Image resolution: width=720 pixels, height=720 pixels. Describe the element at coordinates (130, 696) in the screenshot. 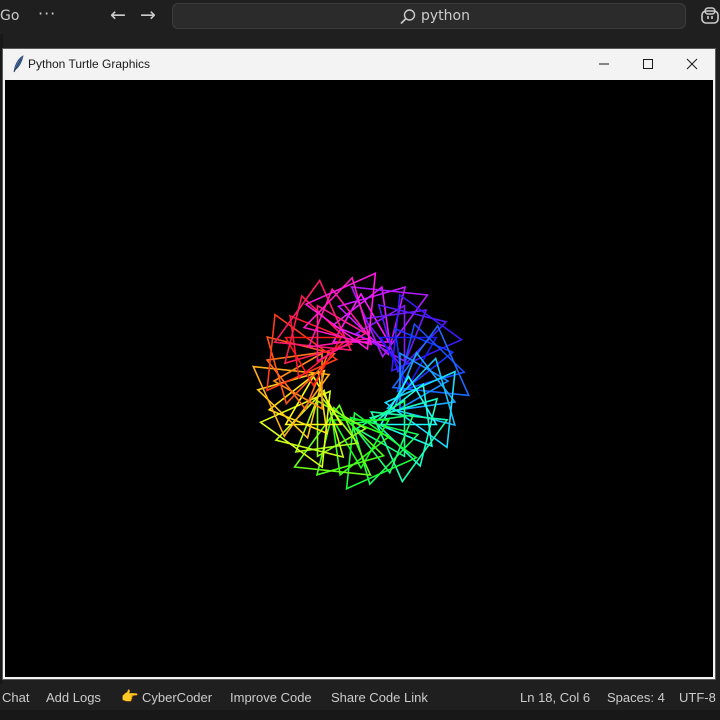

I see `pointing-hand-icon: 👉` at that location.